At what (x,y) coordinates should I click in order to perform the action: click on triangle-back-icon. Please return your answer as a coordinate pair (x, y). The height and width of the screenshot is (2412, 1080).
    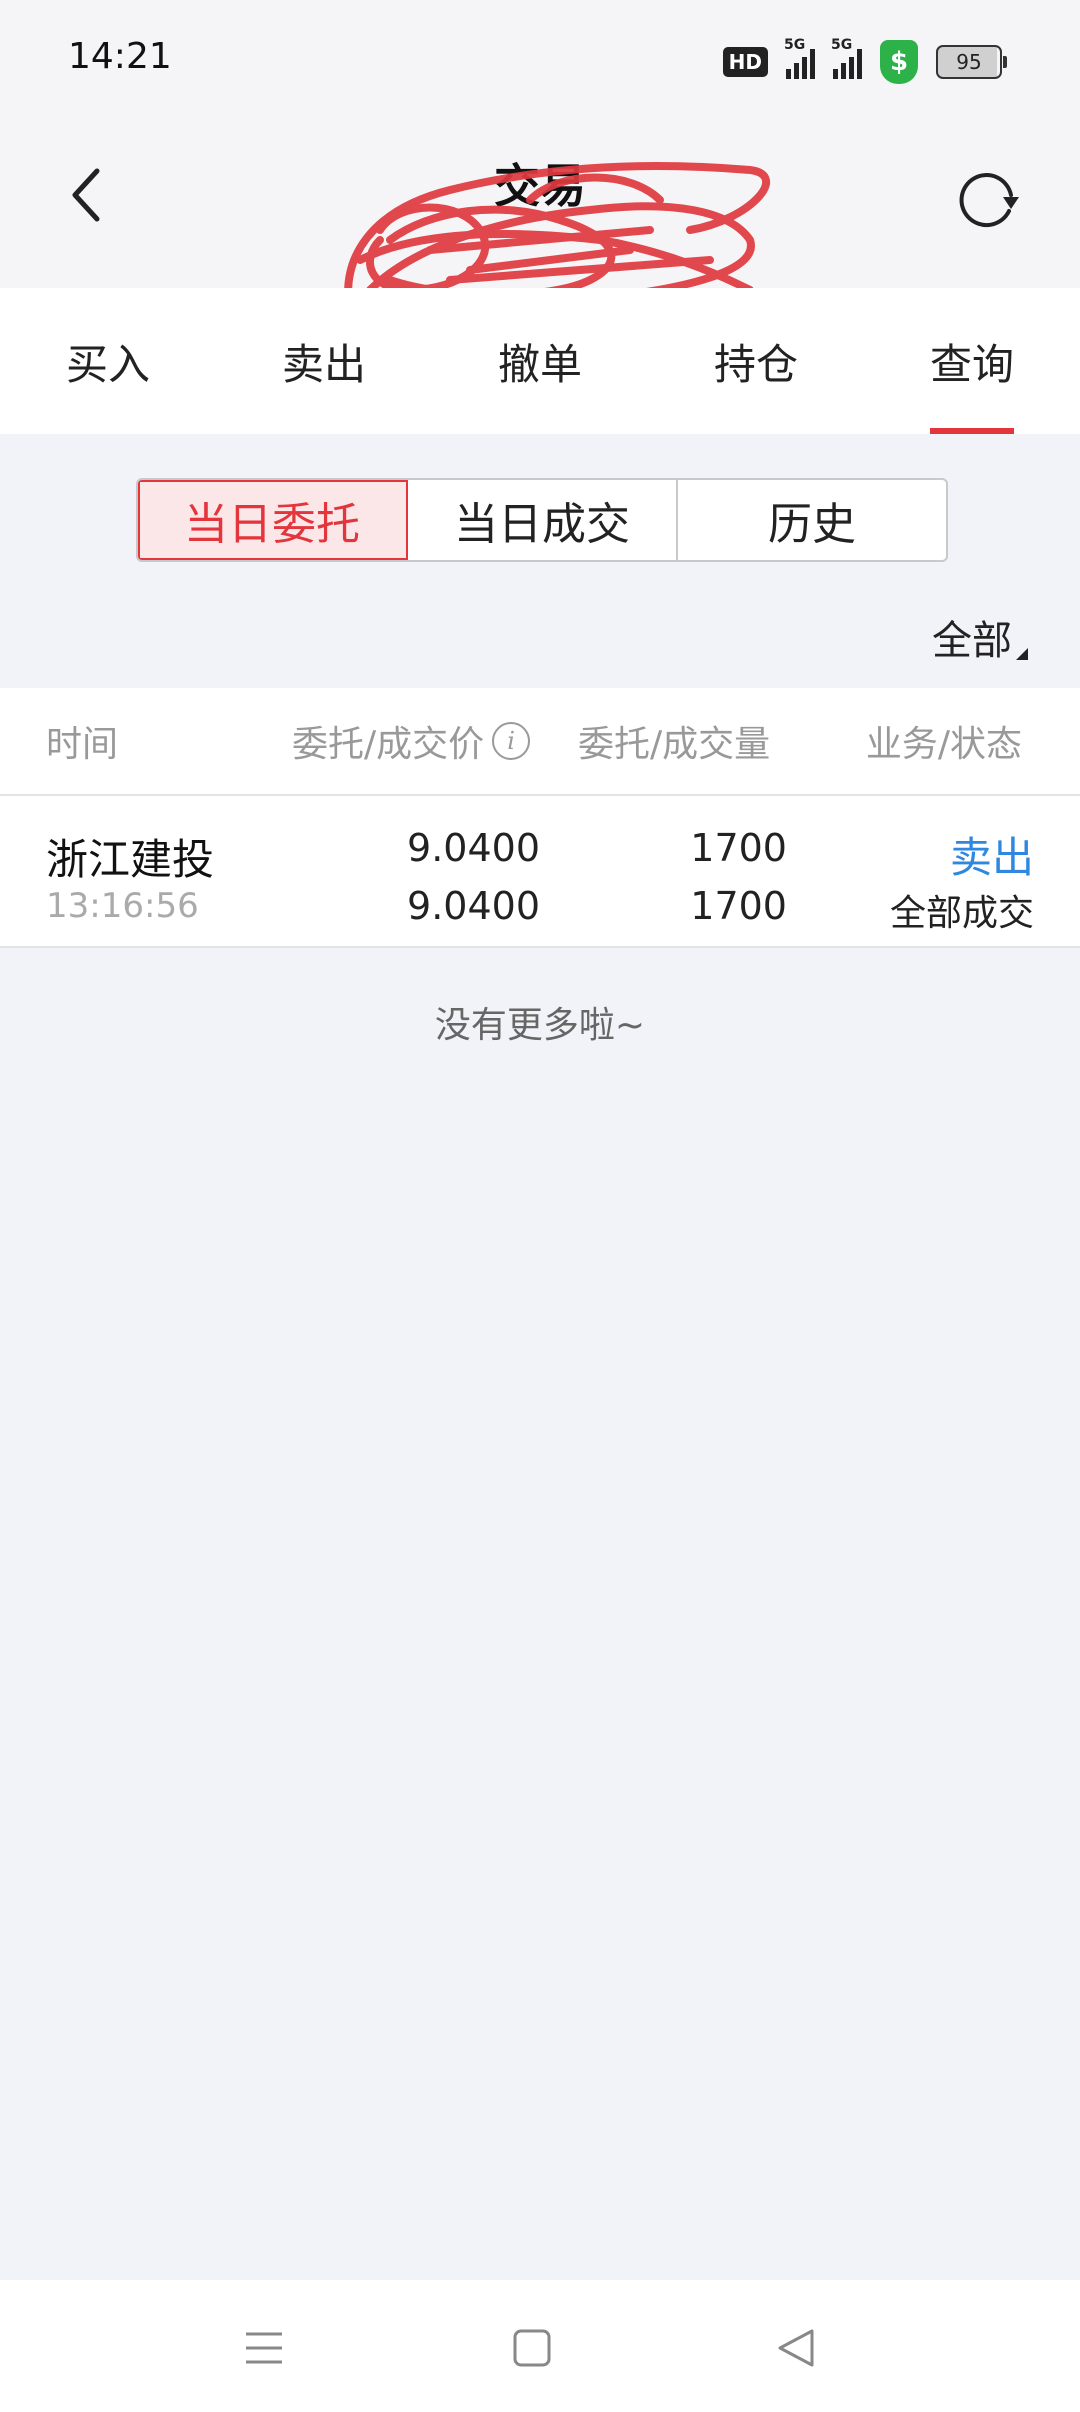
    Looking at the image, I should click on (796, 2348).